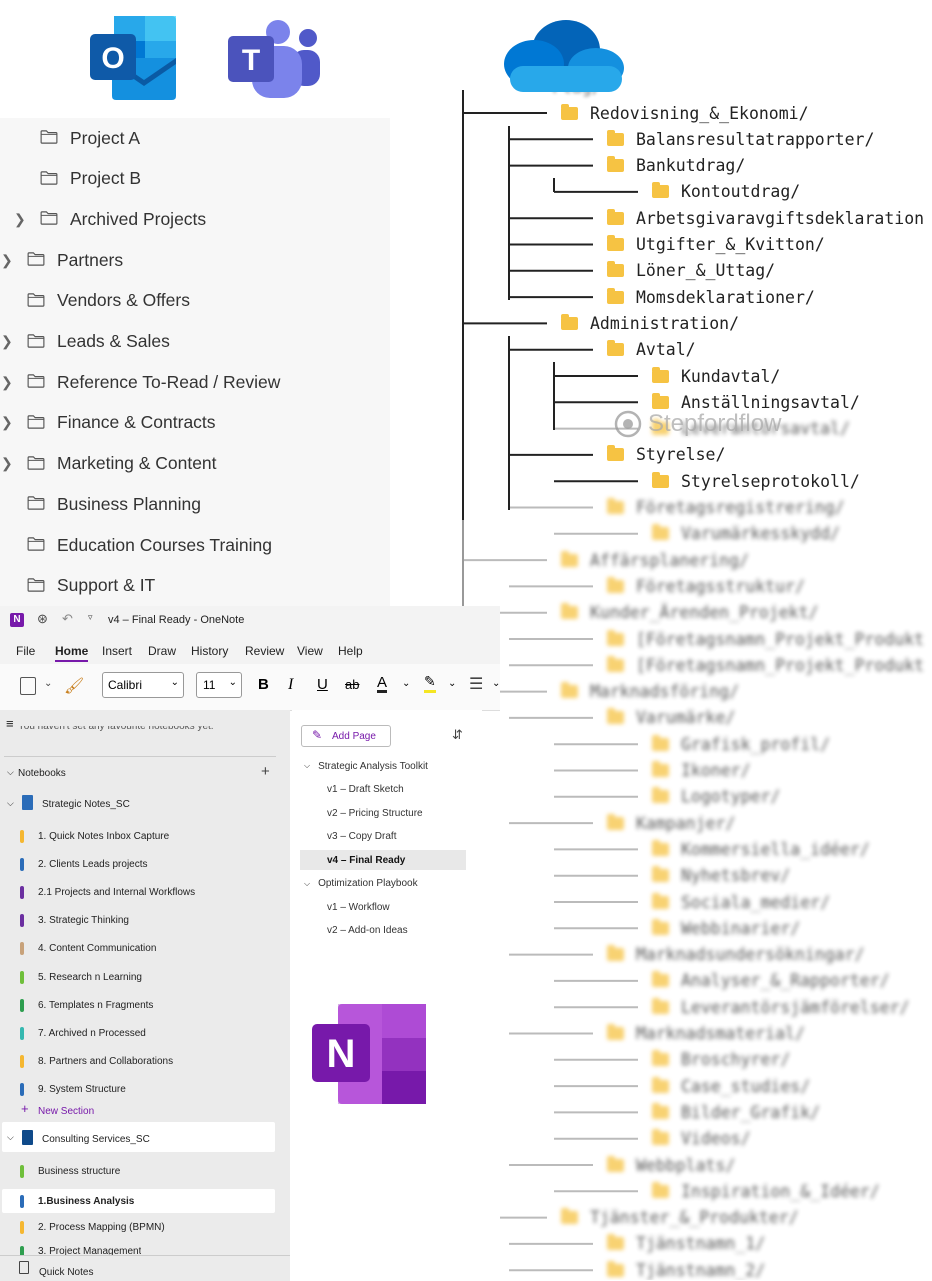 This screenshot has height=1281, width=932. I want to click on folder-item: Project B, so click(195, 179).